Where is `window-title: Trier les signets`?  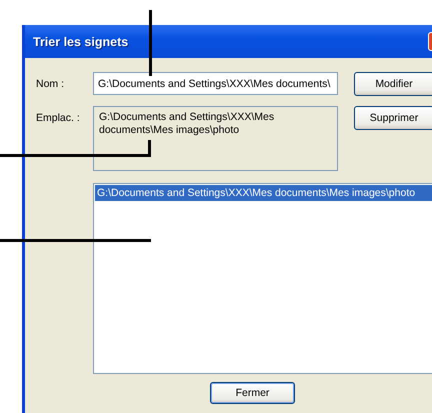 window-title: Trier les signets is located at coordinates (80, 41).